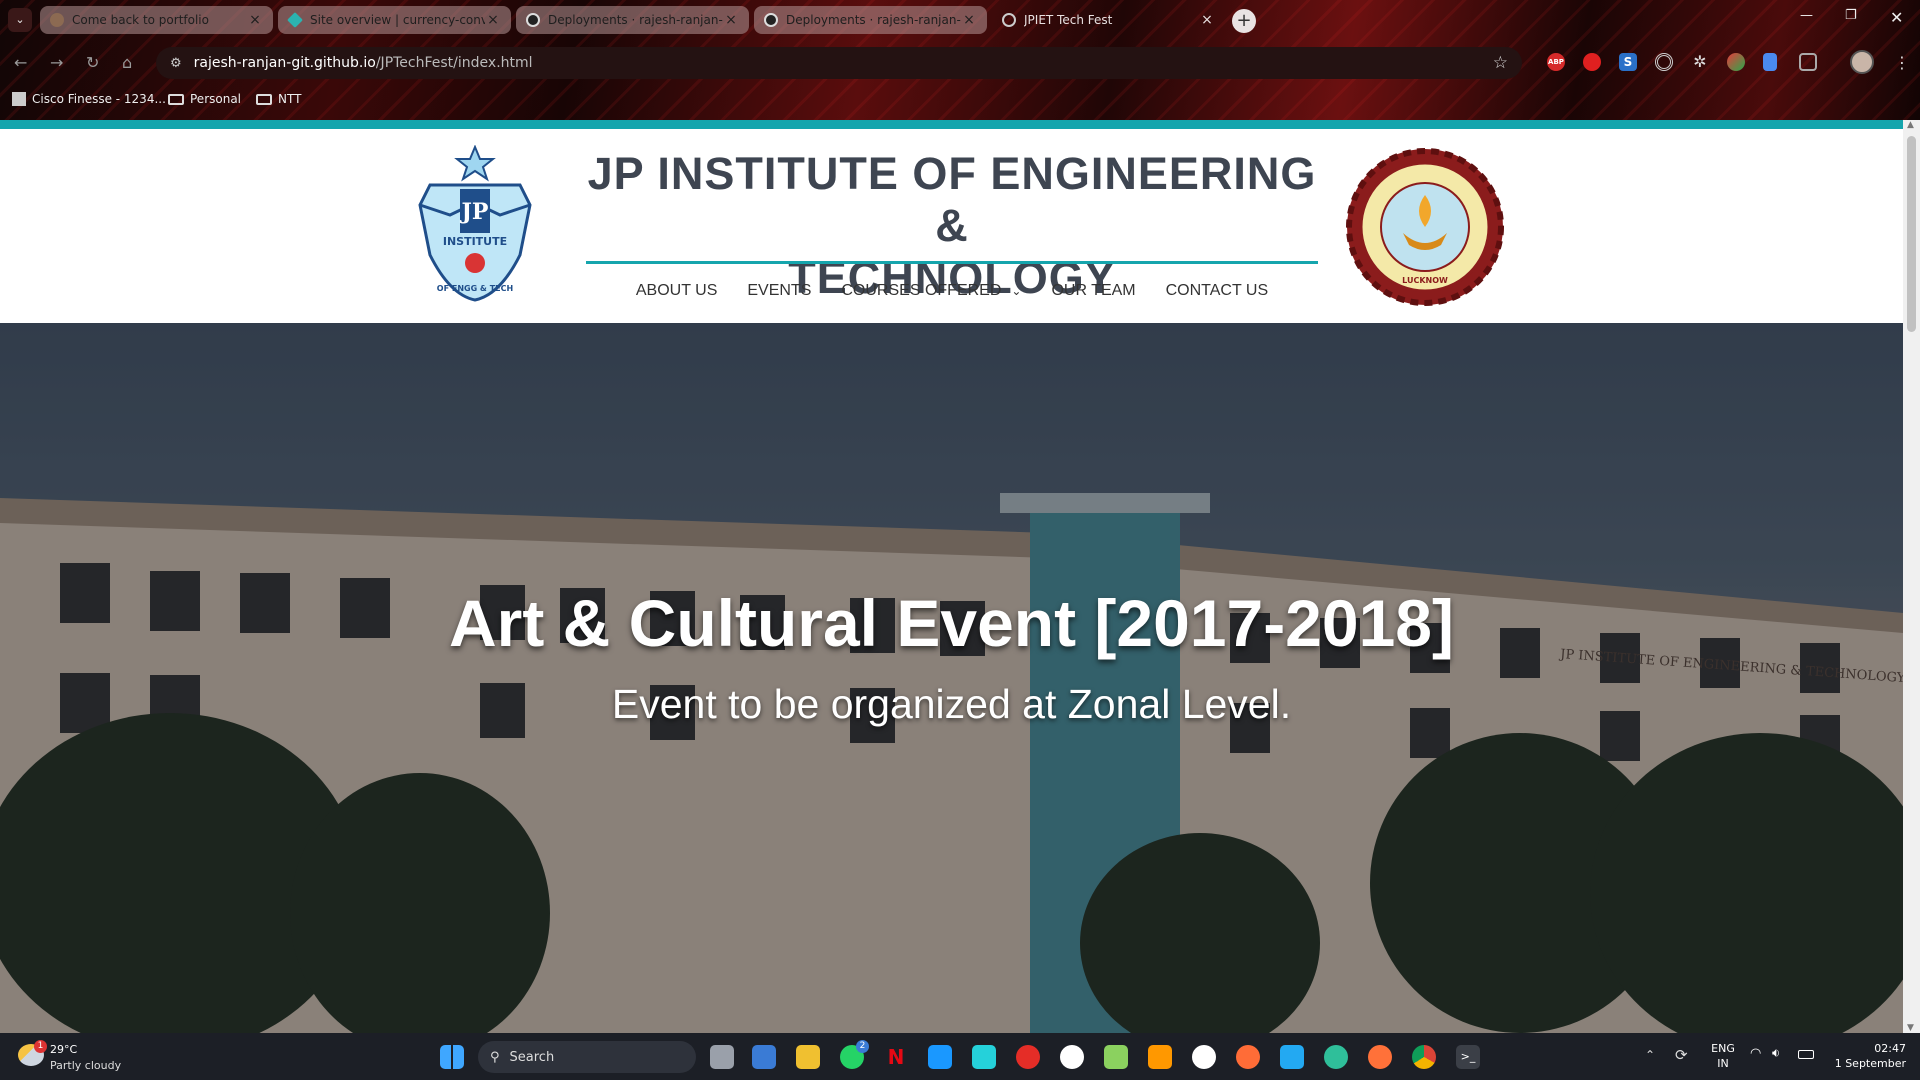 The width and height of the screenshot is (1920, 1080). I want to click on bookmark-folder-ntt: NTT, so click(278, 99).